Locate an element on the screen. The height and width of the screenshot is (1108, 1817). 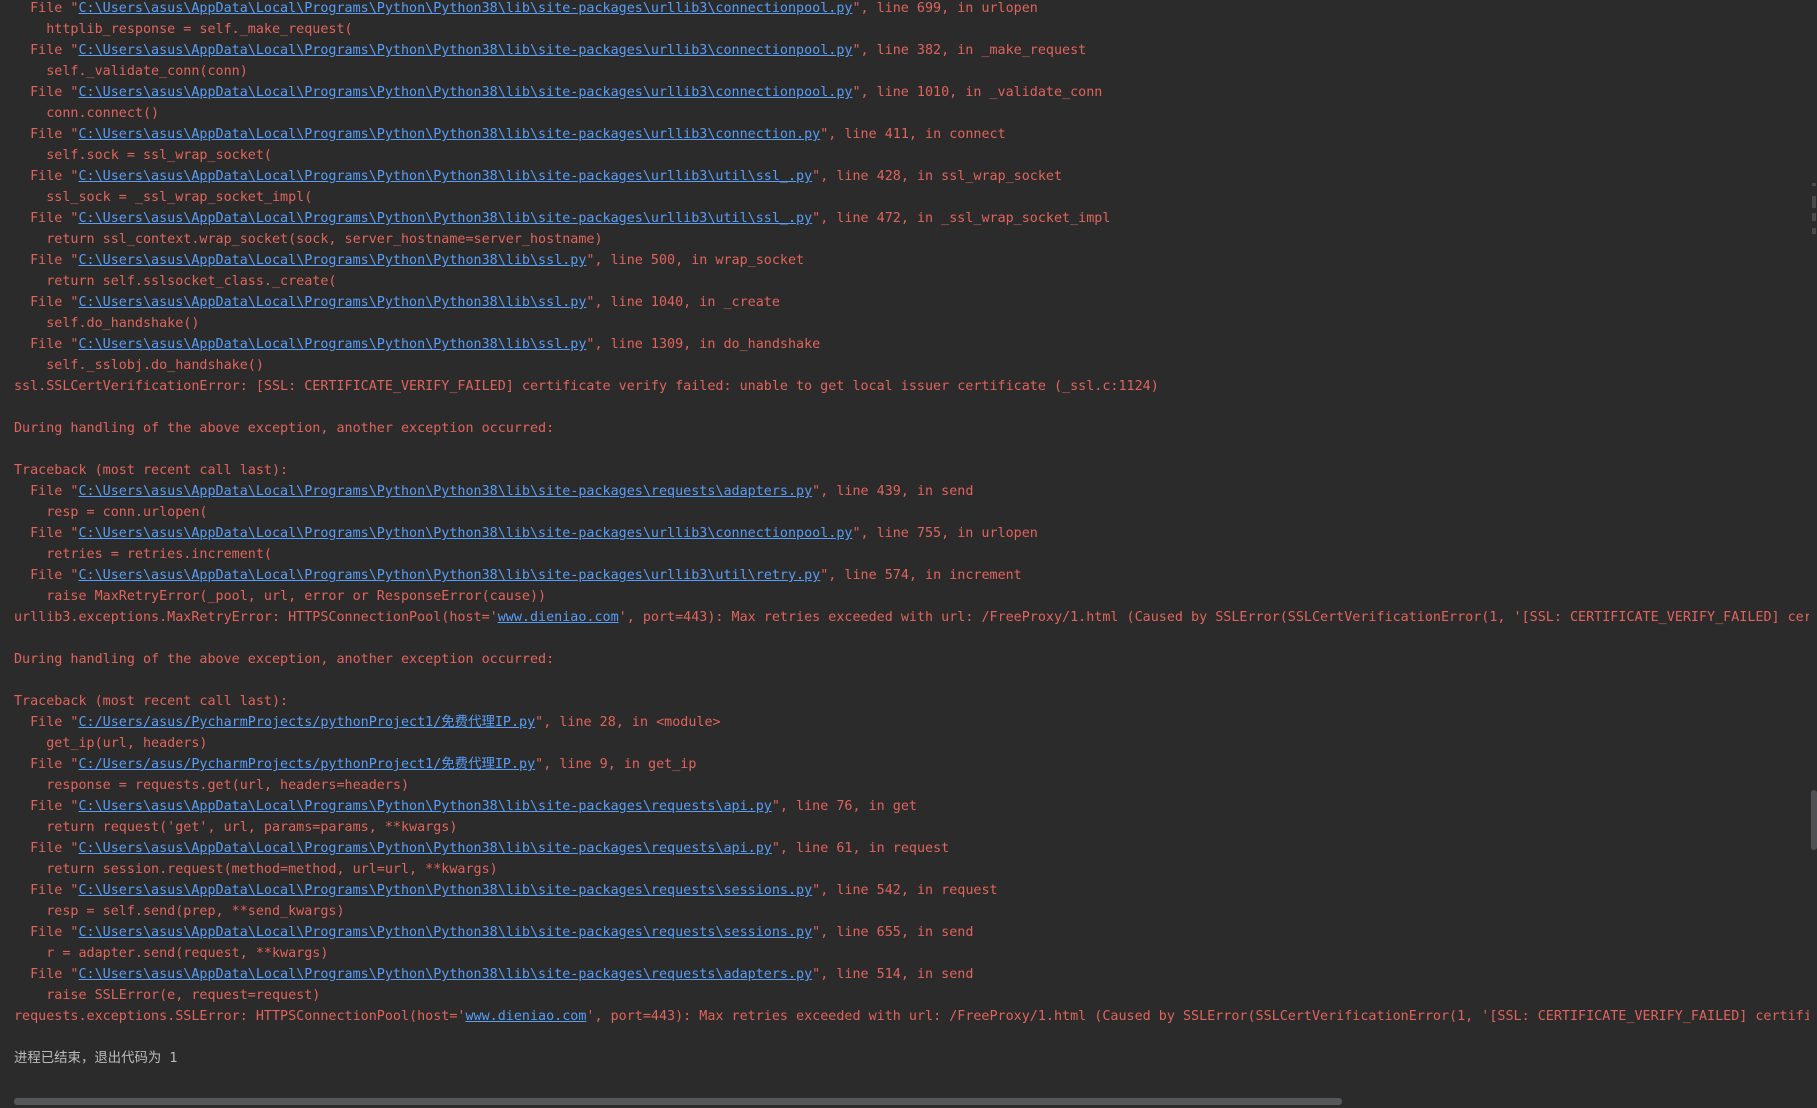
console-line: 进程已结束，退出代码为 1 is located at coordinates (909, 1058).